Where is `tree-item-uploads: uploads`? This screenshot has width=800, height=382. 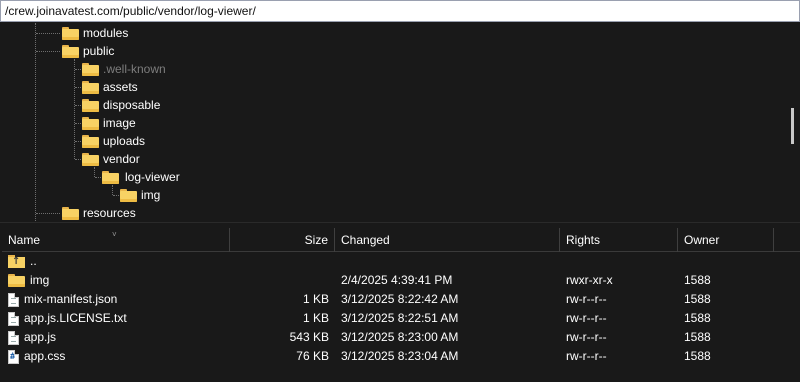 tree-item-uploads: uploads is located at coordinates (113, 141).